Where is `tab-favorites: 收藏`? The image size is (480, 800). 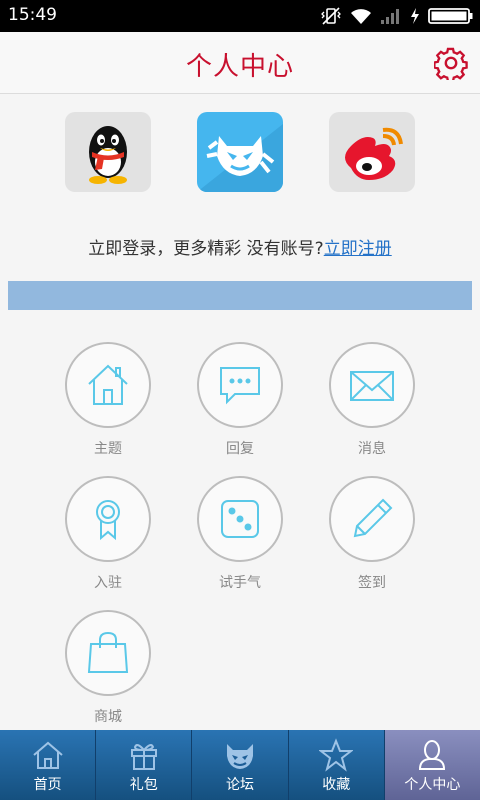
tab-favorites: 收藏 is located at coordinates (336, 765).